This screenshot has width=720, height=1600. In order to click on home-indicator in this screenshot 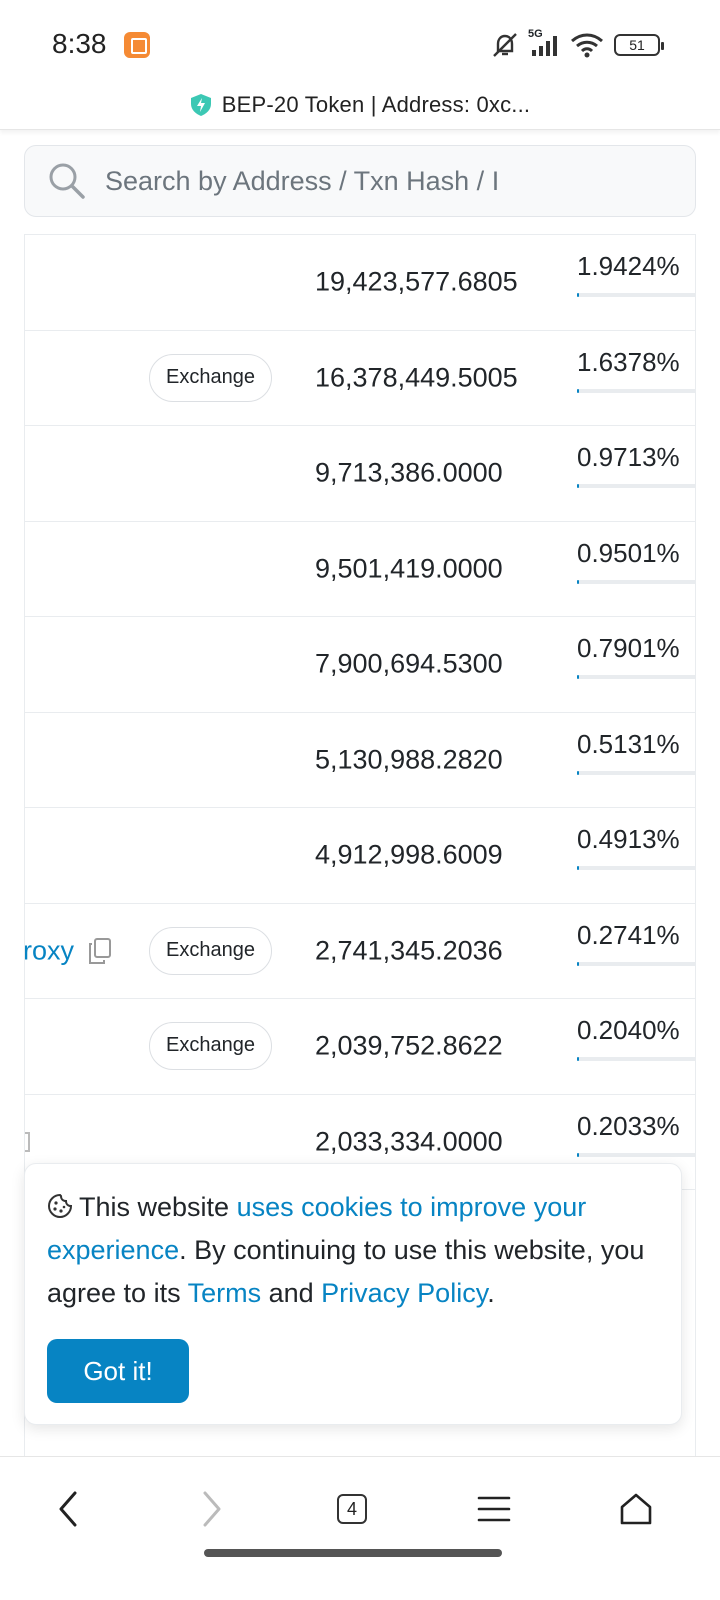, I will do `click(353, 1553)`.